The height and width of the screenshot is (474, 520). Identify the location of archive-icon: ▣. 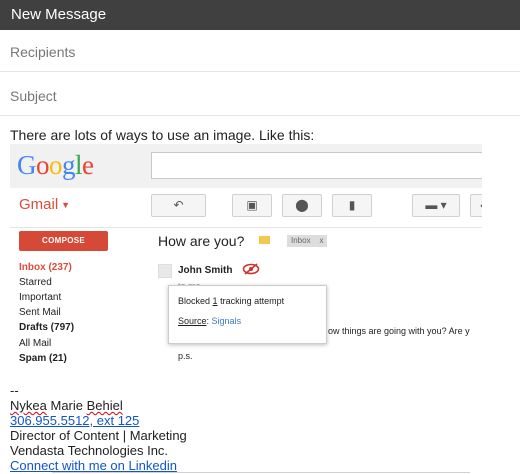
(252, 205).